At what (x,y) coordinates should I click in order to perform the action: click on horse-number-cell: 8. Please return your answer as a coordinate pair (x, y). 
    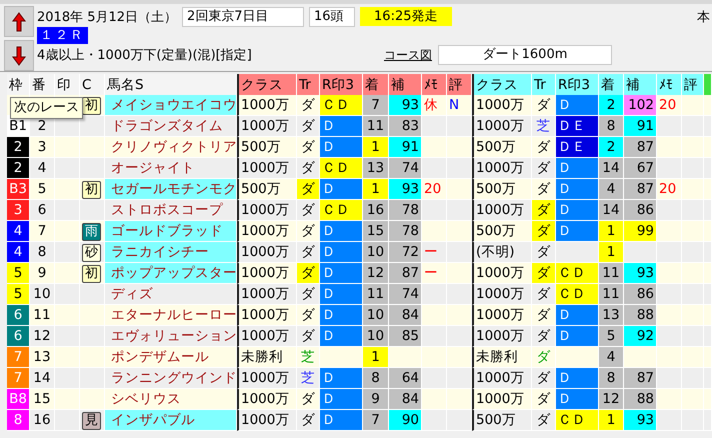
    Looking at the image, I should click on (42, 252).